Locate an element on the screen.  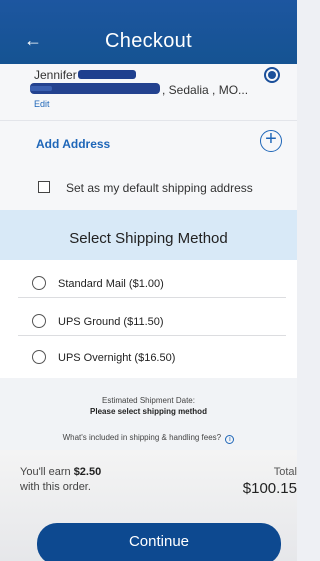
address-name: Jennifer is located at coordinates (55, 75).